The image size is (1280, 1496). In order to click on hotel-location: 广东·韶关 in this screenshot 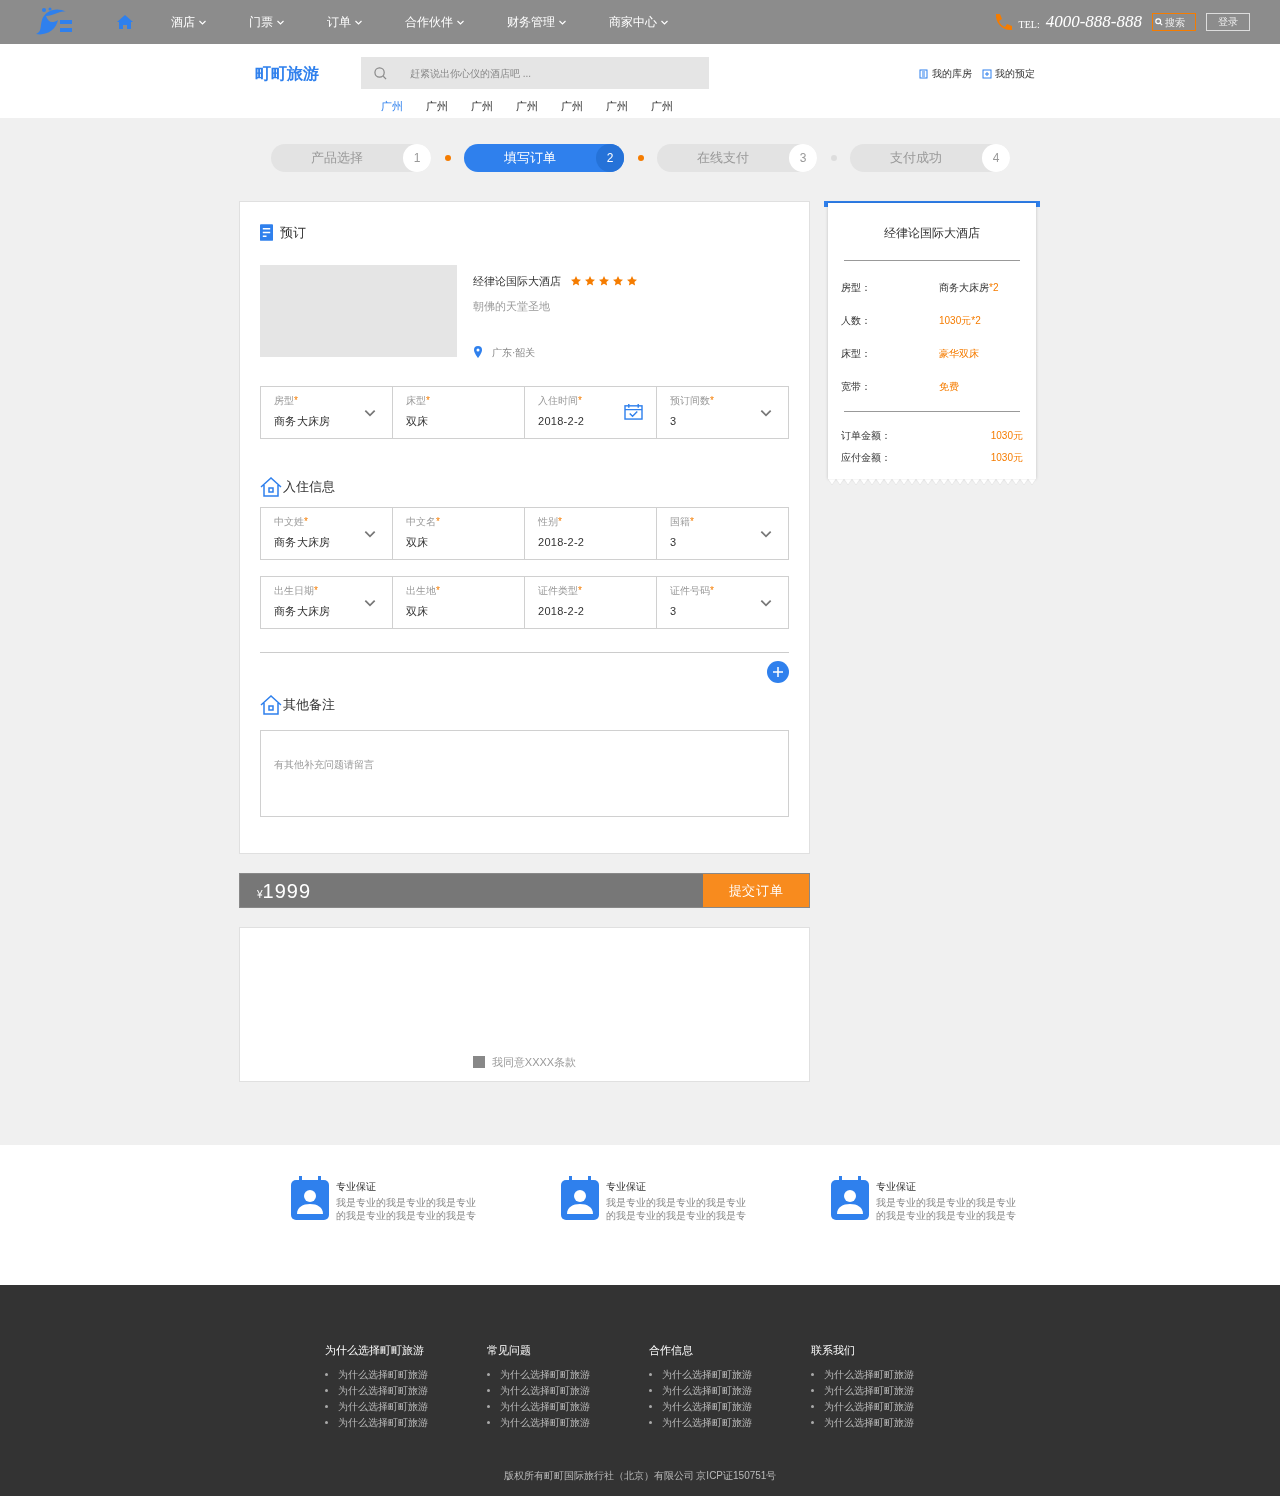, I will do `click(514, 352)`.